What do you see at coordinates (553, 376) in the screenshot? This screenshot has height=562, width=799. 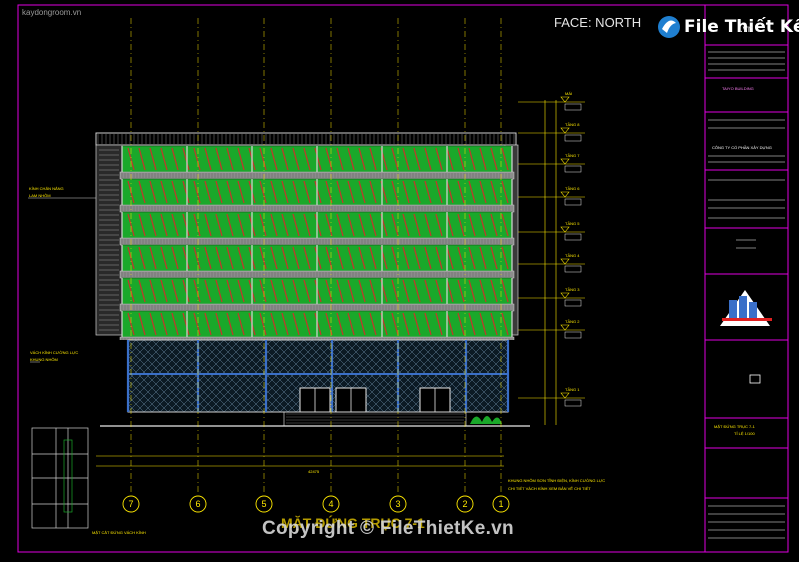 I see `mesh-mask-right` at bounding box center [553, 376].